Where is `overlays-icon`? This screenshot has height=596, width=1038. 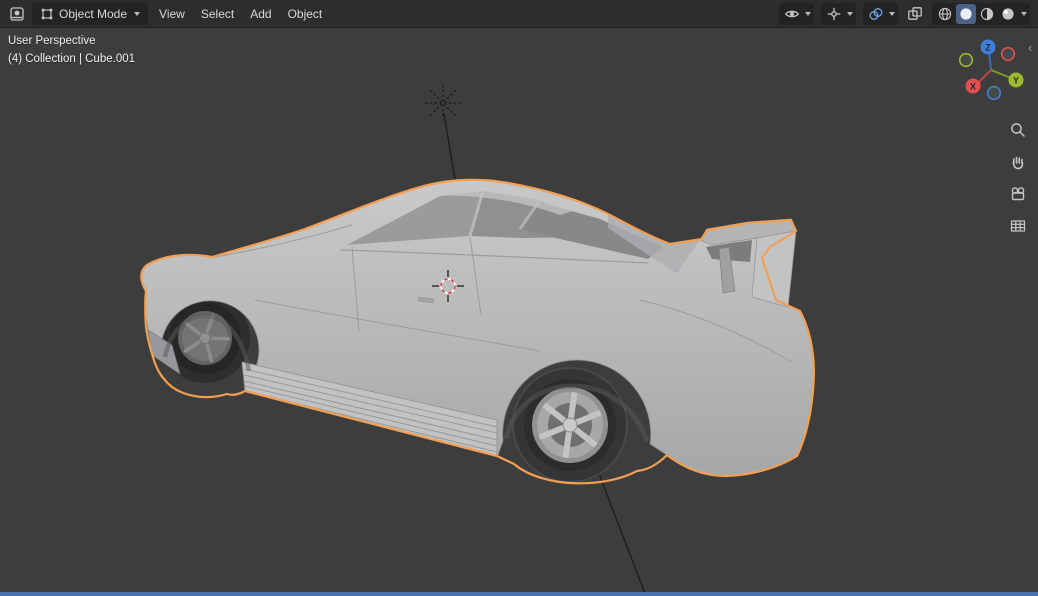 overlays-icon is located at coordinates (876, 14).